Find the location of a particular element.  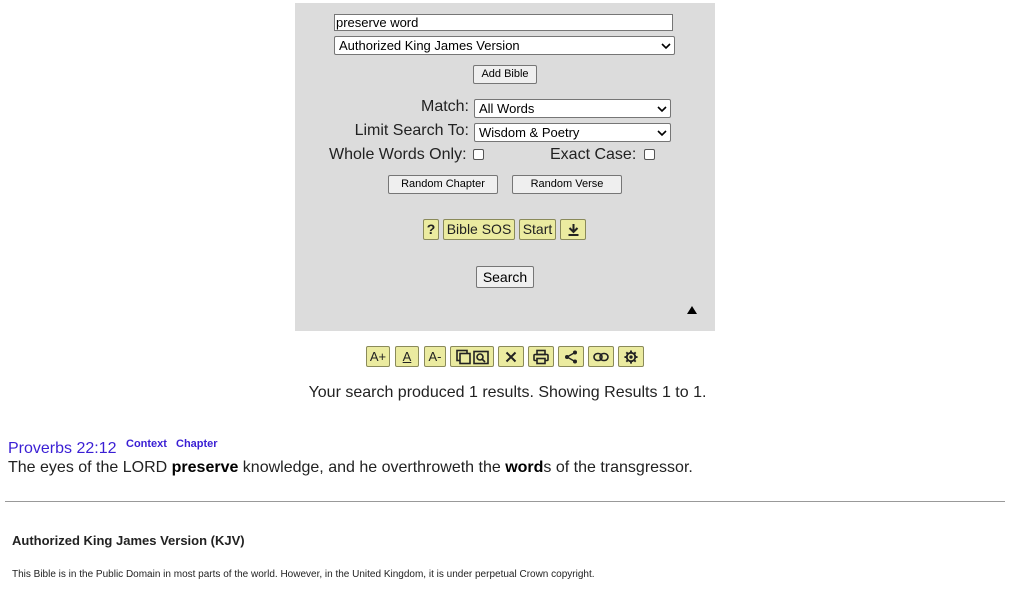

limit-search-value: Wisdom & Poetry is located at coordinates (529, 132).